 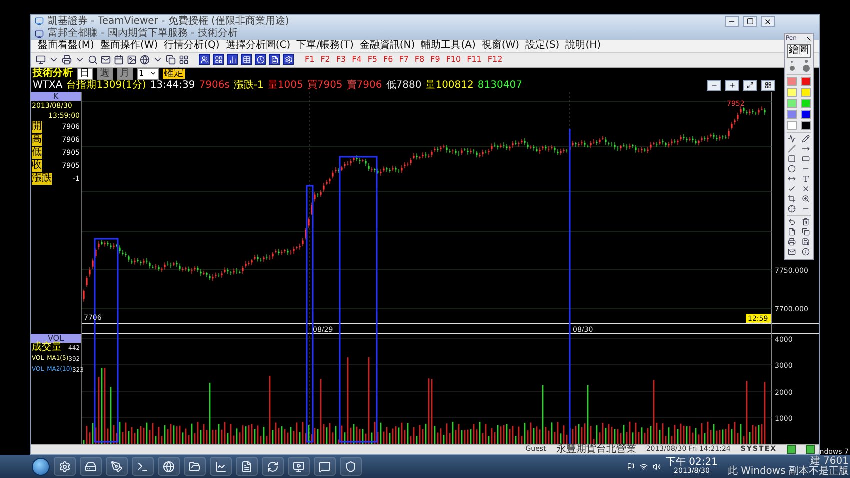 I want to click on menu-item: 金融資訊(N), so click(x=387, y=46).